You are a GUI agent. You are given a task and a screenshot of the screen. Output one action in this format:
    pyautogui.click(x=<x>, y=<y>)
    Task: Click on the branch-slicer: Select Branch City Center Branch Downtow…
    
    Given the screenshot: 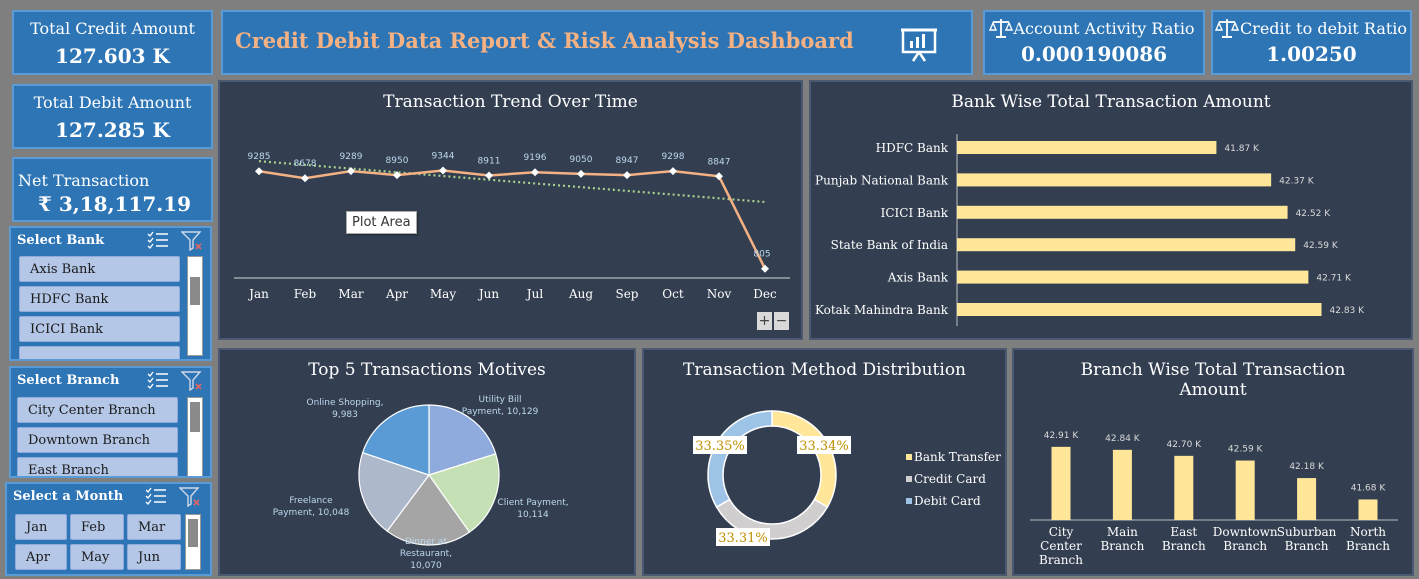 What is the action you would take?
    pyautogui.click(x=110, y=422)
    